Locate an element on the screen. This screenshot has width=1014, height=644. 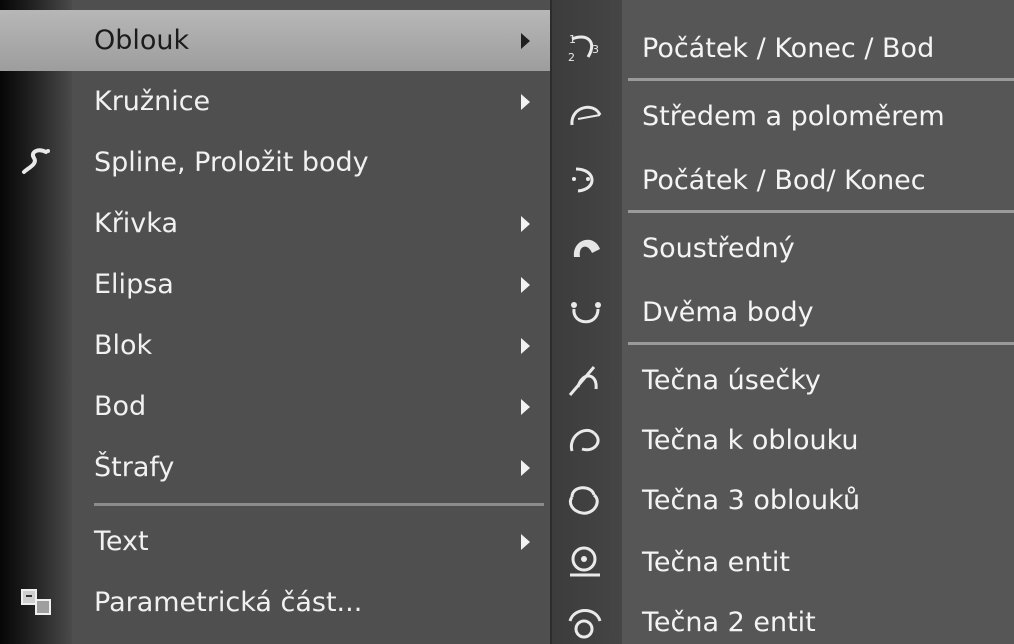
svg-text: 1 is located at coordinates (572, 39).